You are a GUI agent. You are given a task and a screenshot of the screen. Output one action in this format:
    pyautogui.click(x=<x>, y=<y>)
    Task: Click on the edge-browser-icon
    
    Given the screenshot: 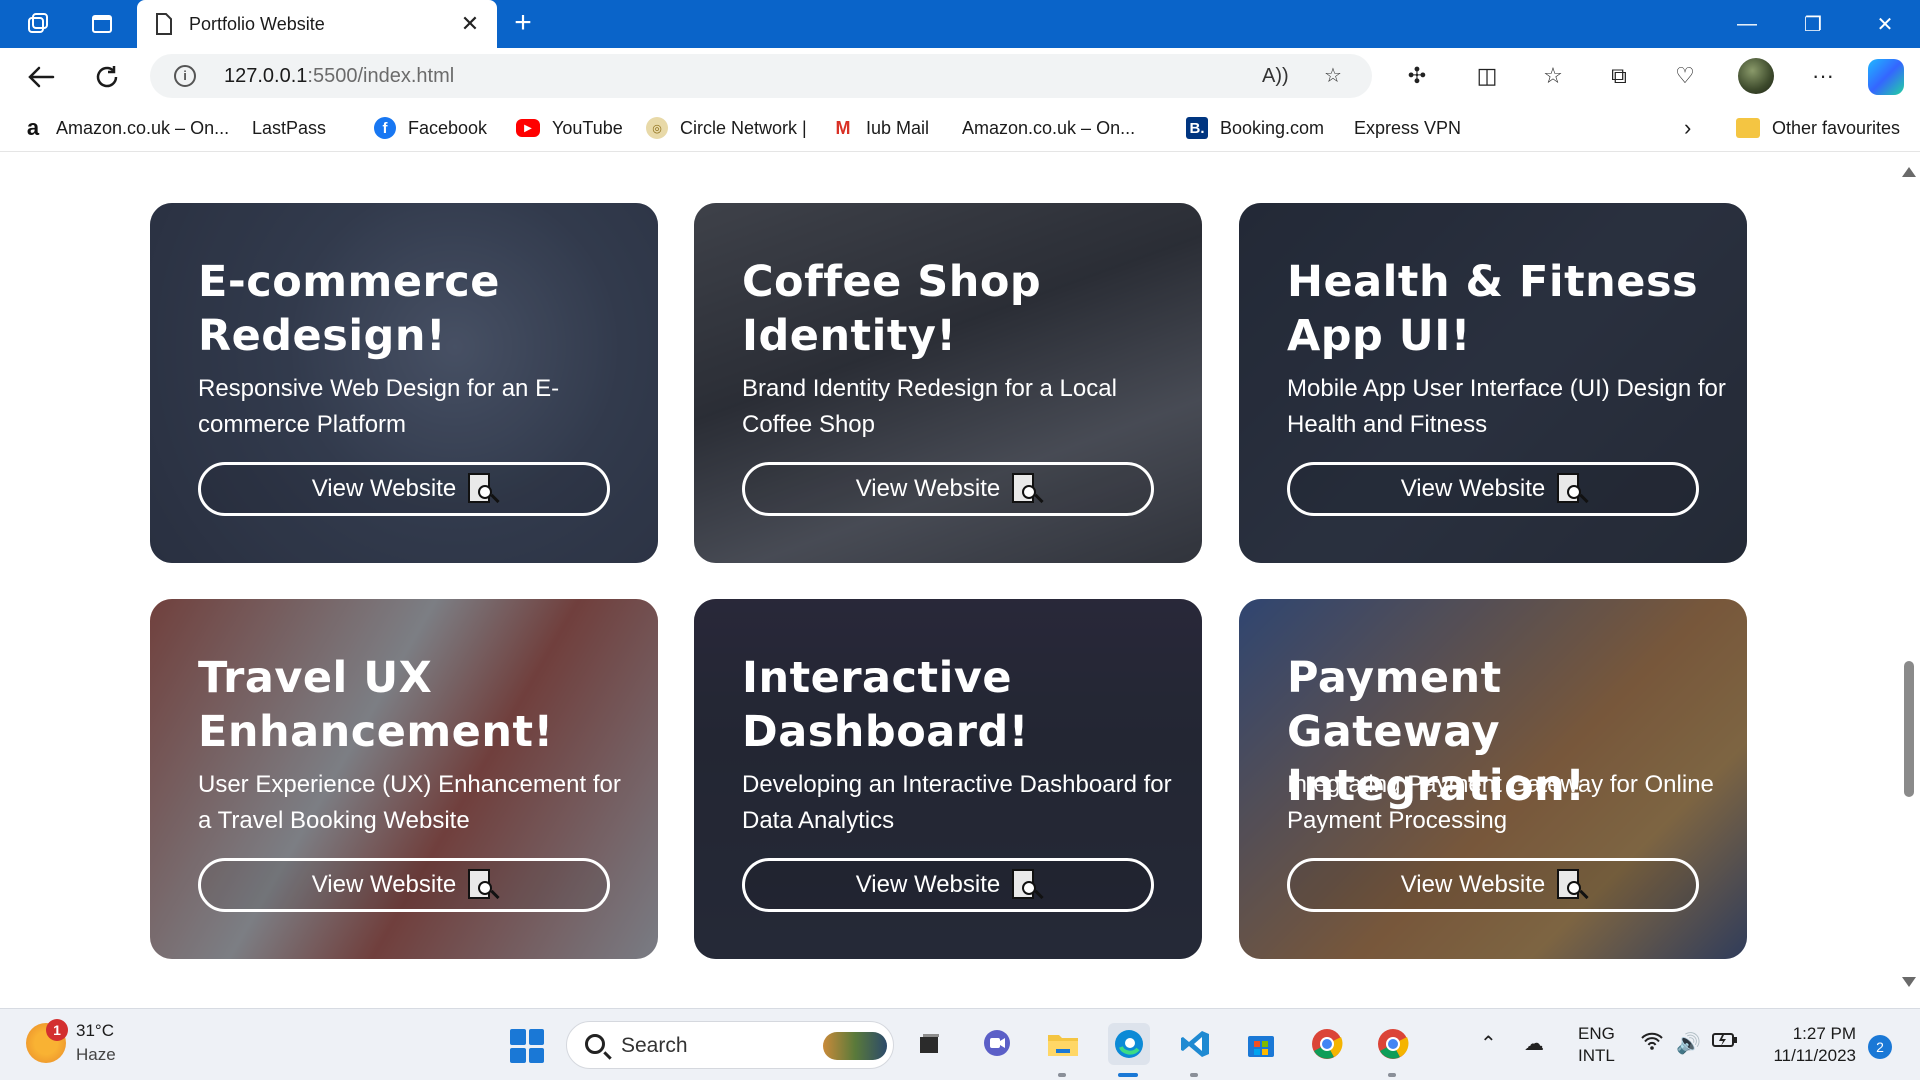 What is the action you would take?
    pyautogui.click(x=1129, y=1044)
    